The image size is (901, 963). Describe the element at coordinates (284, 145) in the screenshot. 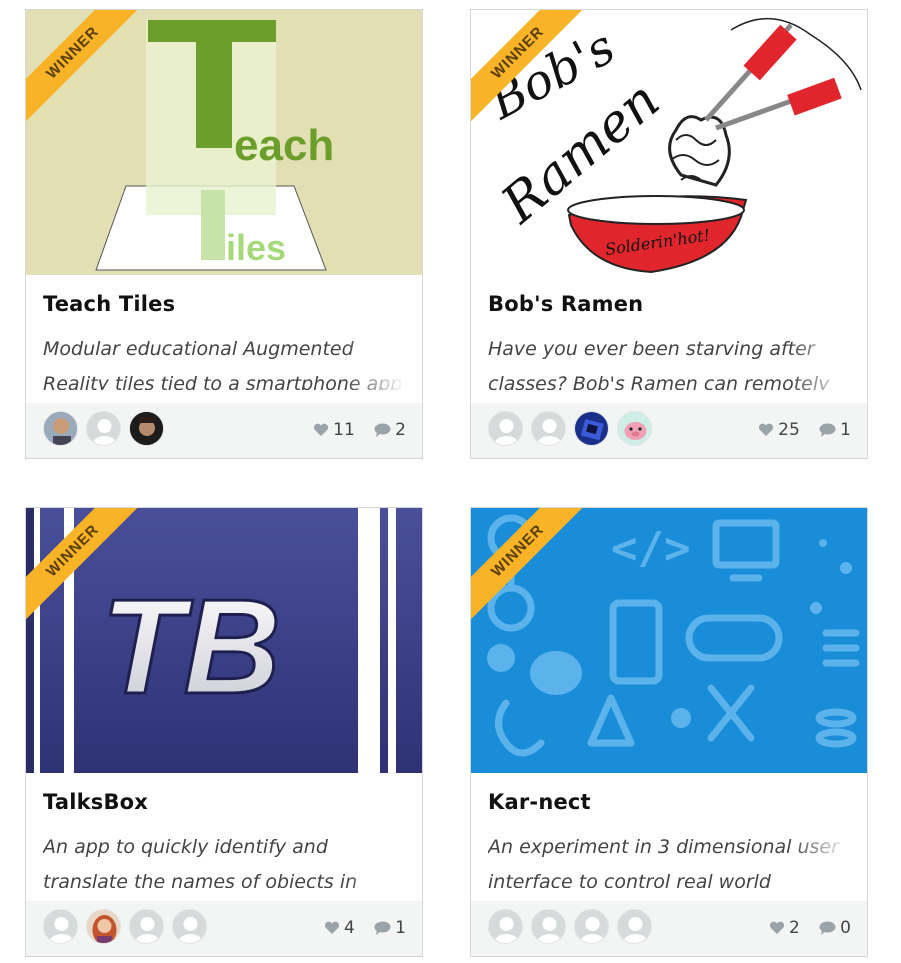

I see `thumb-text-each: each` at that location.